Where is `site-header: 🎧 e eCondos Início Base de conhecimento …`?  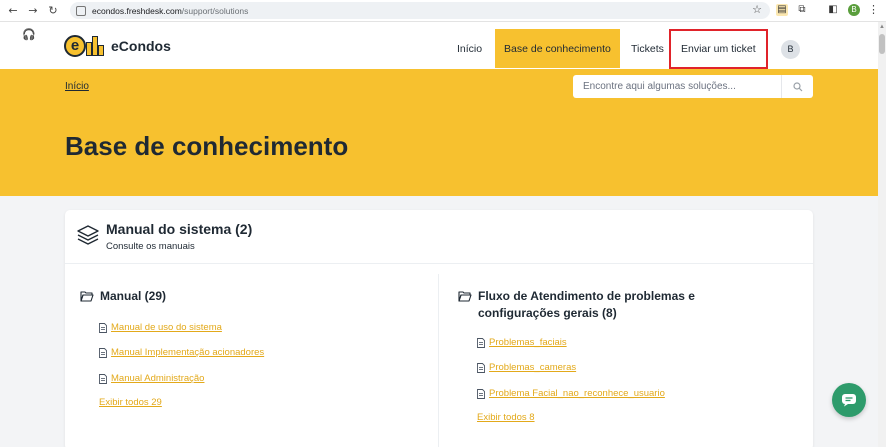 site-header: 🎧 e eCondos Início Base de conhecimento … is located at coordinates (439, 45).